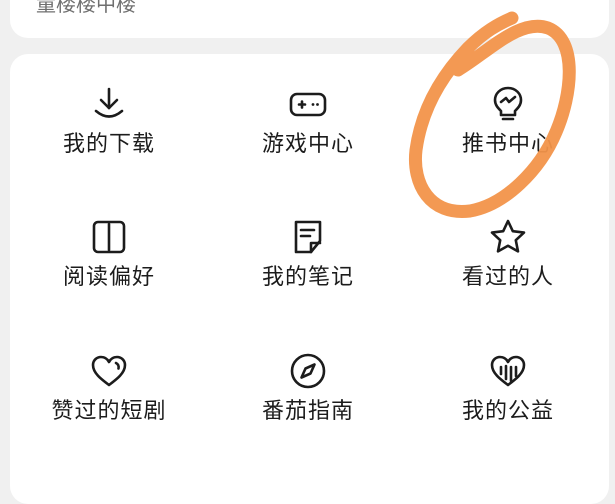 The height and width of the screenshot is (504, 615). What do you see at coordinates (508, 237) in the screenshot?
I see `star-icon` at bounding box center [508, 237].